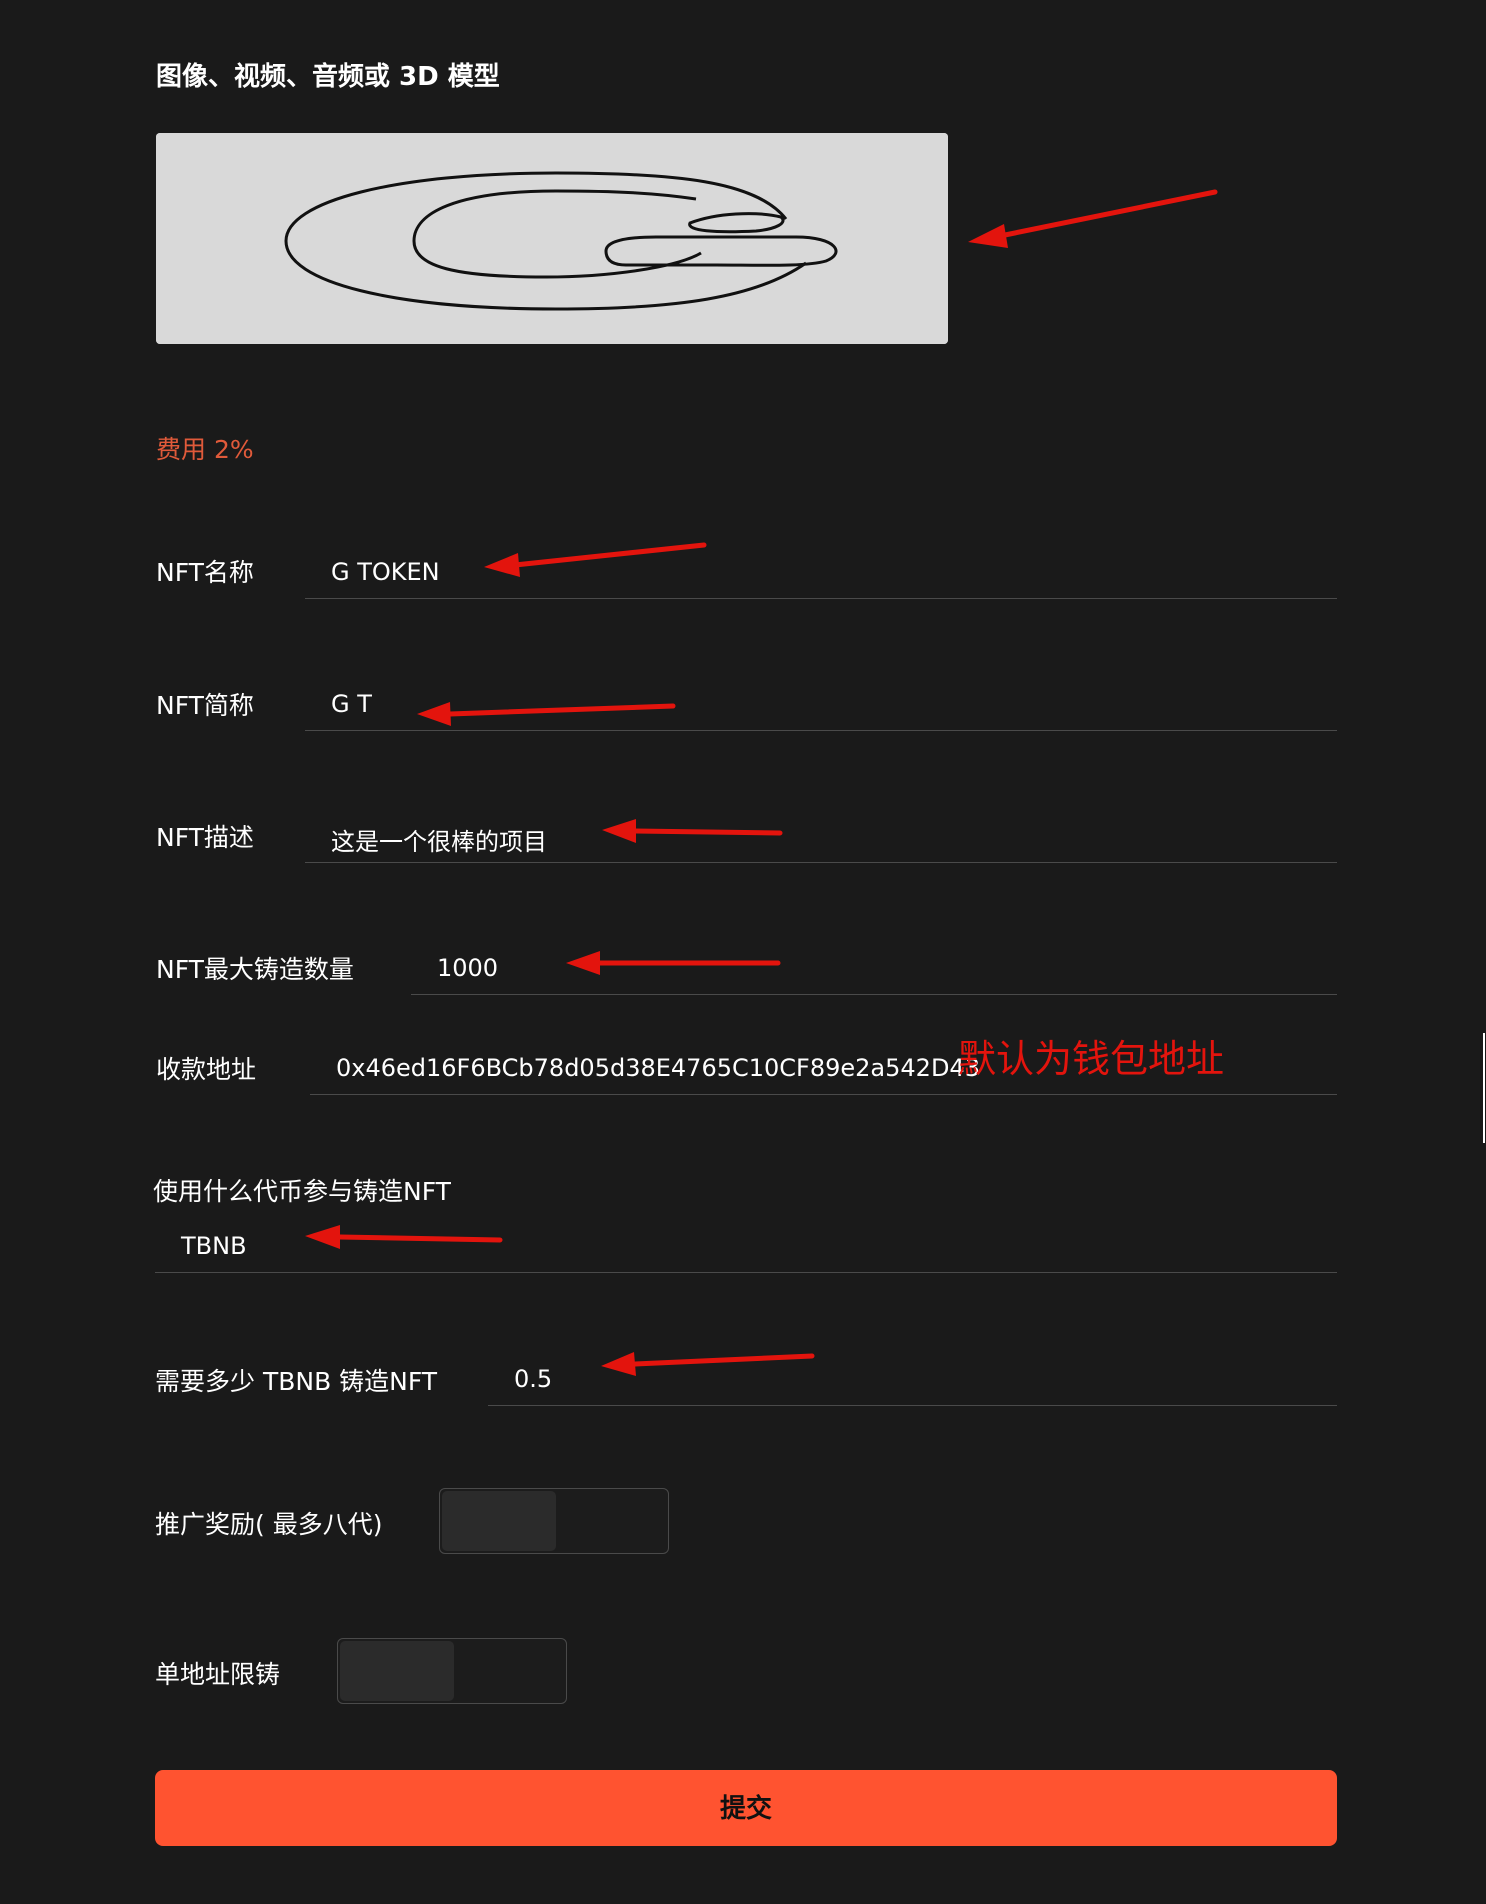 The height and width of the screenshot is (1904, 1486). Describe the element at coordinates (255, 969) in the screenshot. I see `nft-max-supply-label: NFT最大铸造数量` at that location.